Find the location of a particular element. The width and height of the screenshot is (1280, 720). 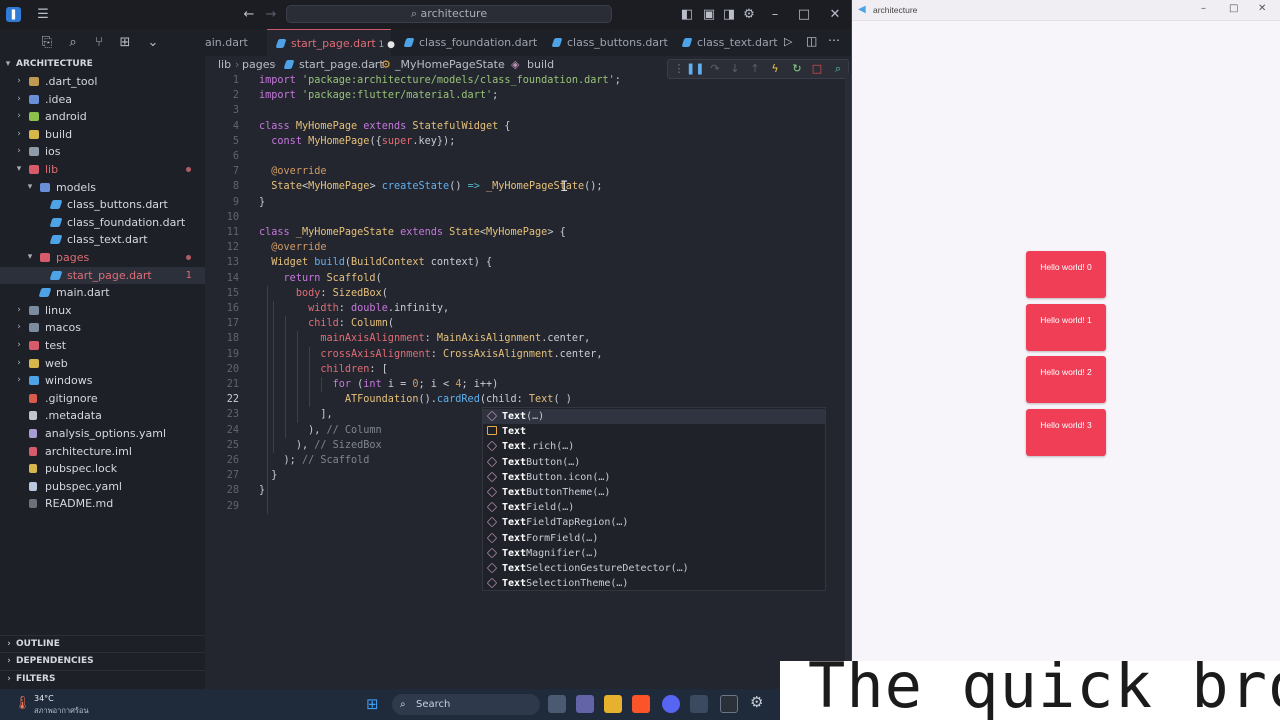

tree-folder-idea: › .idea is located at coordinates (102, 99).